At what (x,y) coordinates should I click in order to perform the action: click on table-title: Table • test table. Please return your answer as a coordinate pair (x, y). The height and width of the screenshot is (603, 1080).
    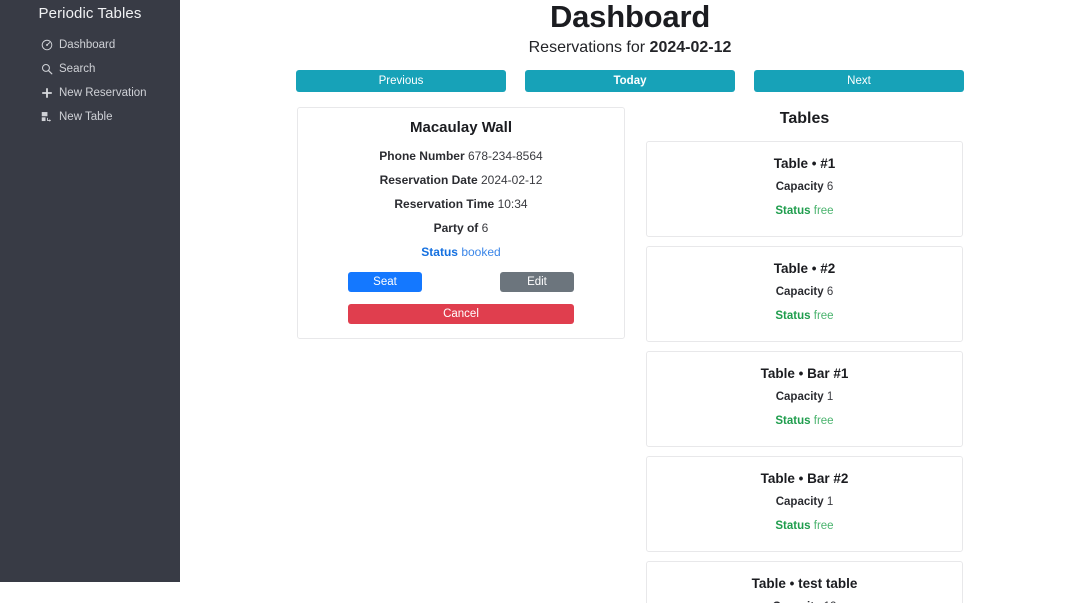
    Looking at the image, I should click on (804, 583).